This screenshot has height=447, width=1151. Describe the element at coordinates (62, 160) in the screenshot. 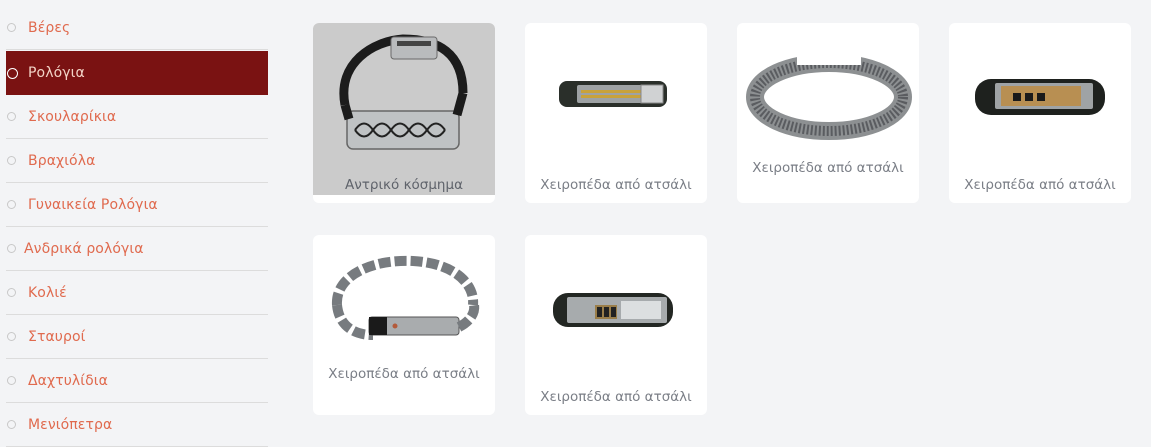

I see `category-label: Βραχιόλα` at that location.